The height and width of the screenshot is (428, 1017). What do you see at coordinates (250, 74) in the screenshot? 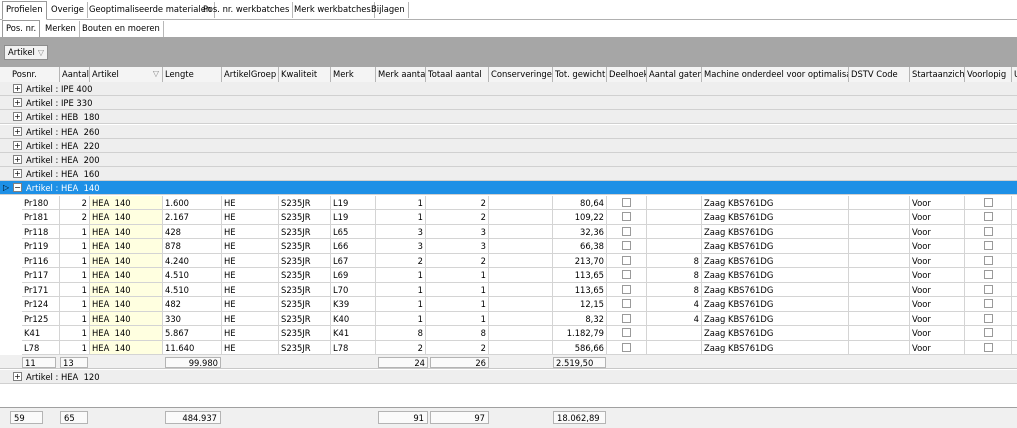
I see `column-header-artikelgroep: ArtikelGroep` at bounding box center [250, 74].